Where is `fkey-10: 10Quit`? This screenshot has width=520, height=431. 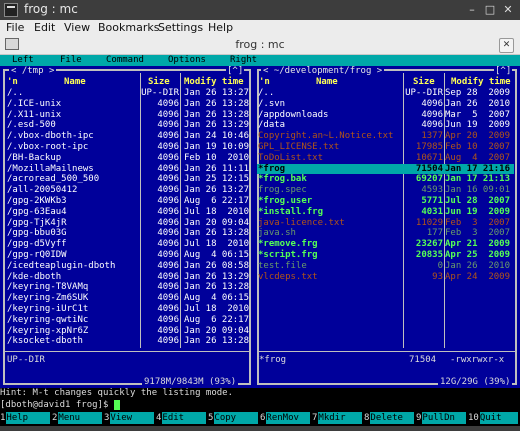 fkey-10: 10Quit is located at coordinates (493, 418).